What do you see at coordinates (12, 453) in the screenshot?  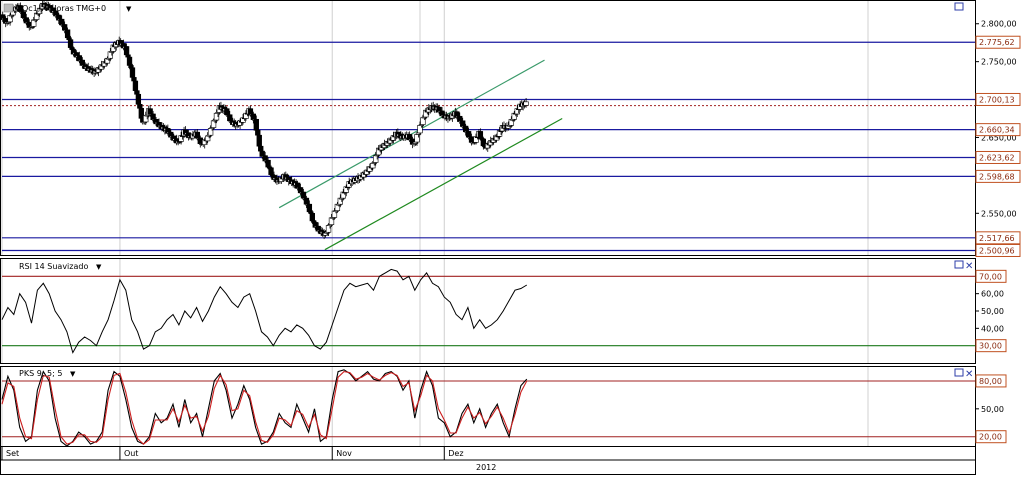 I see `x-tick-label: Set` at bounding box center [12, 453].